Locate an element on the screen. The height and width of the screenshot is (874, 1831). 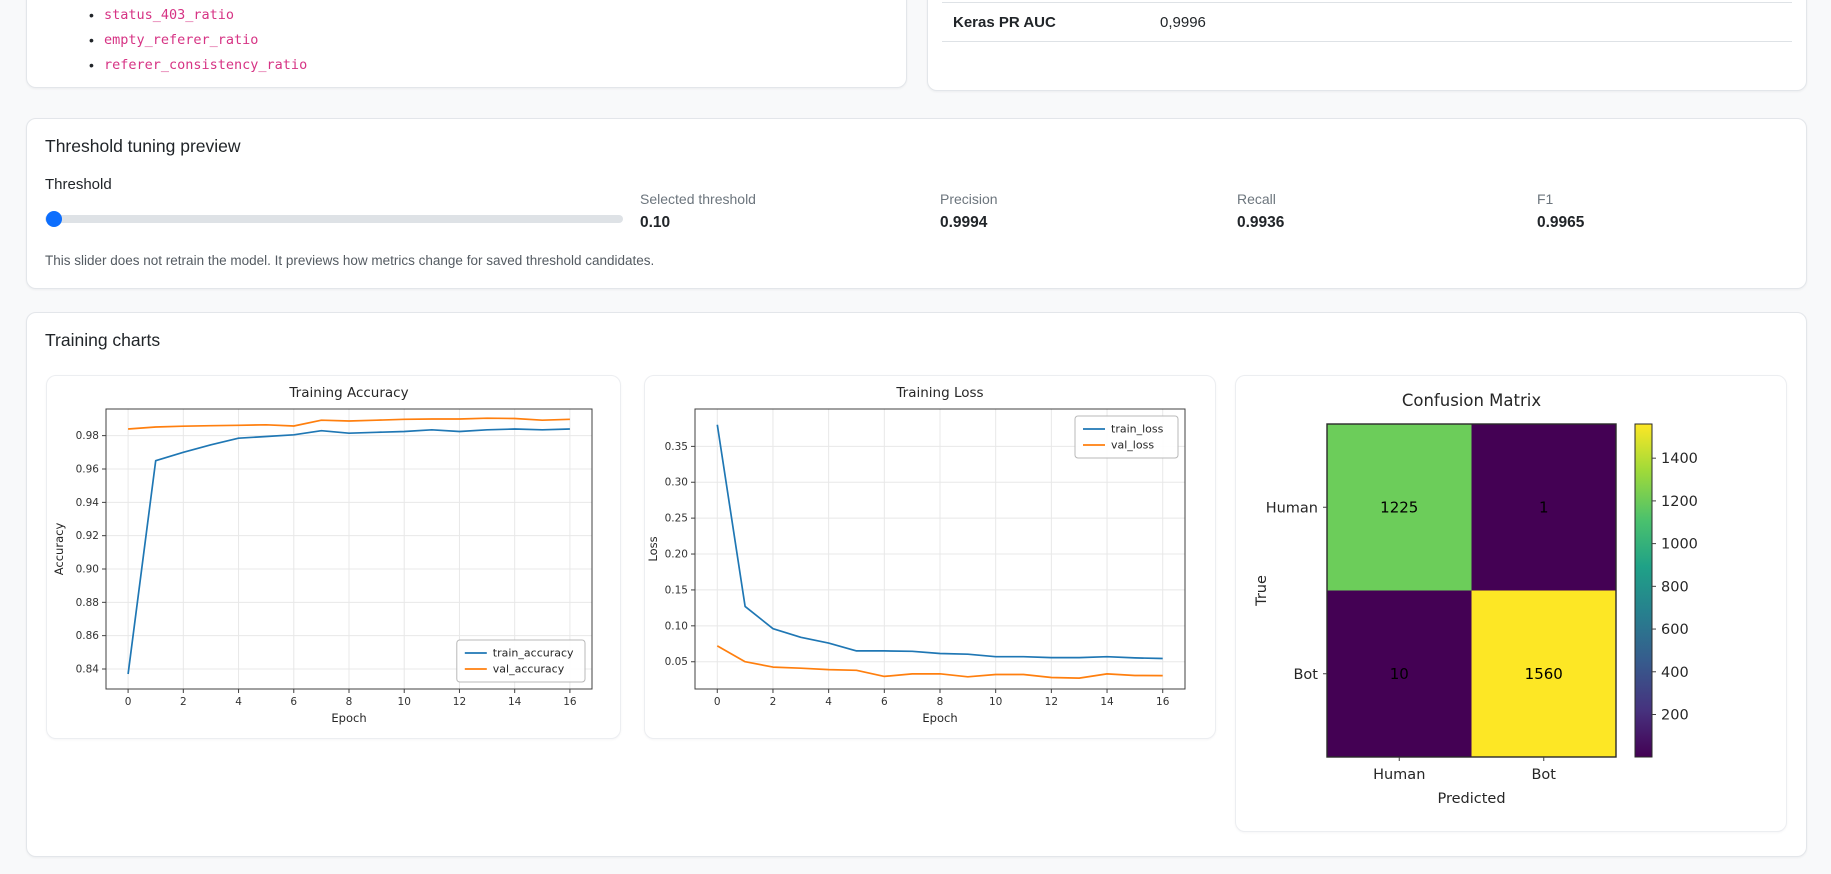
y-tick-label: 0.94 is located at coordinates (88, 503).